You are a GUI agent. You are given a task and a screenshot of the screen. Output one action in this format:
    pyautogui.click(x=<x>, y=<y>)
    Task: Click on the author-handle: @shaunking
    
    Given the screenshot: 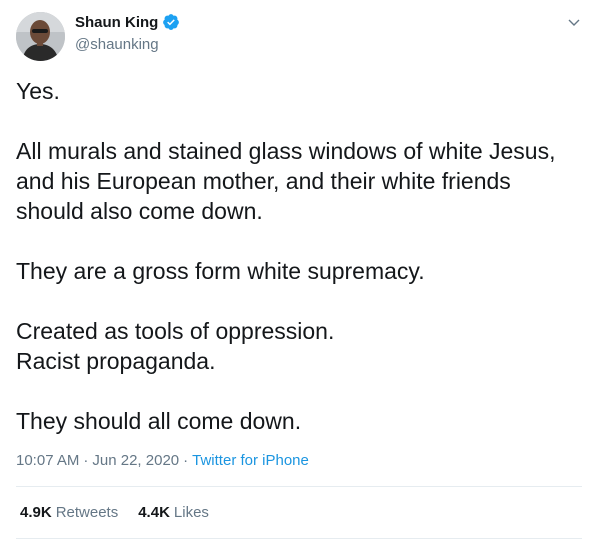 What is the action you would take?
    pyautogui.click(x=117, y=44)
    